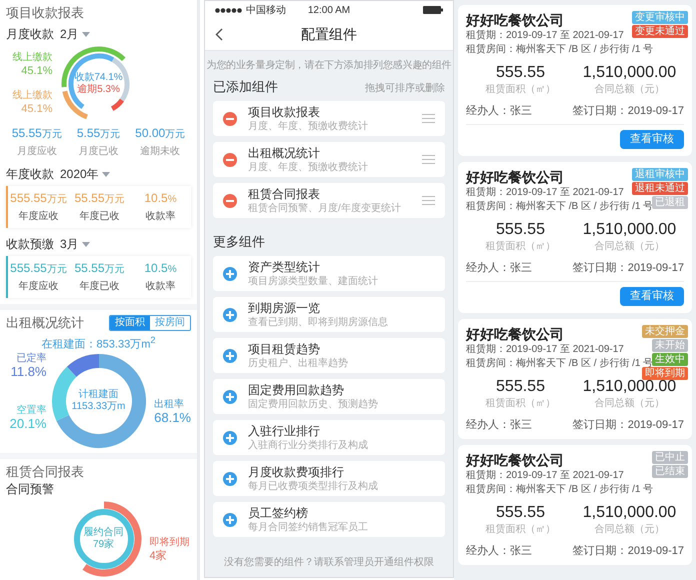 This screenshot has height=580, width=696. What do you see at coordinates (38, 269) in the screenshot?
I see `stat-value: 555.55万元` at bounding box center [38, 269].